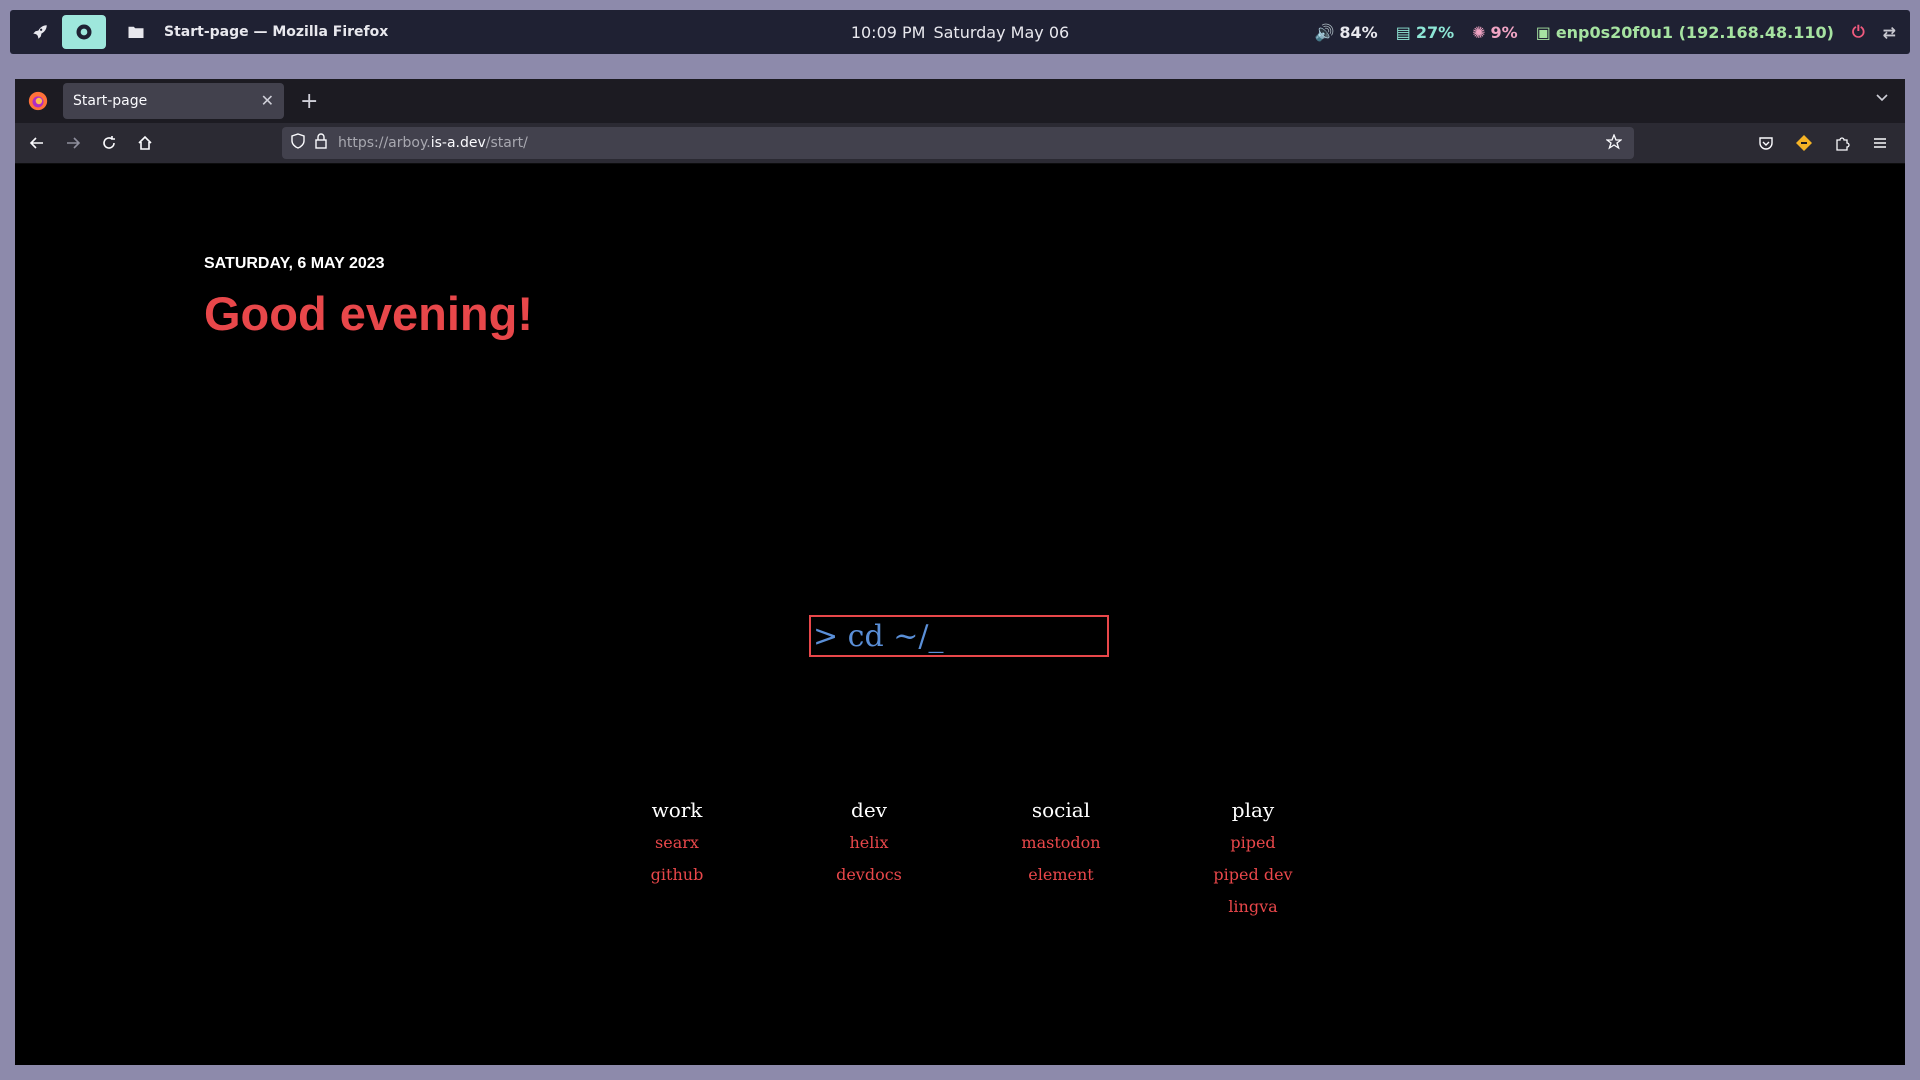 The width and height of the screenshot is (1920, 1080). Describe the element at coordinates (321, 143) in the screenshot. I see `lock-icon` at that location.